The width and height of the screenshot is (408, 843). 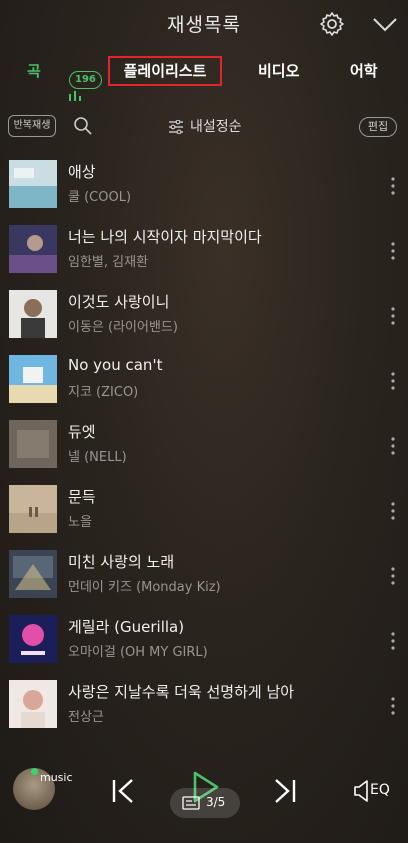 What do you see at coordinates (205, 803) in the screenshot?
I see `page-indicator: 3/5` at bounding box center [205, 803].